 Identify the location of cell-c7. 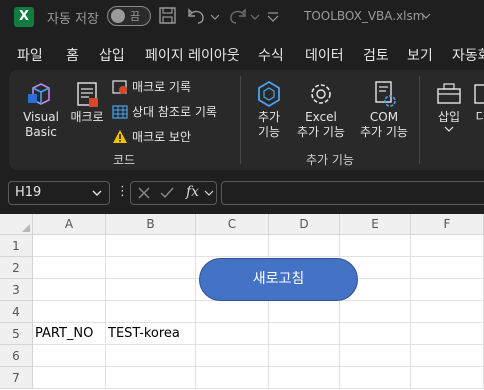
(232, 378).